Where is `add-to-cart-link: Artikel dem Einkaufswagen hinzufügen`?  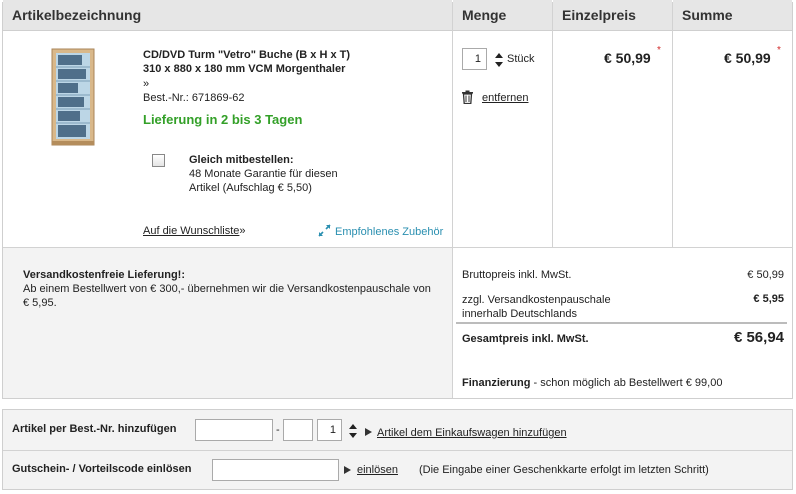
add-to-cart-link: Artikel dem Einkaufswagen hinzufügen is located at coordinates (472, 433).